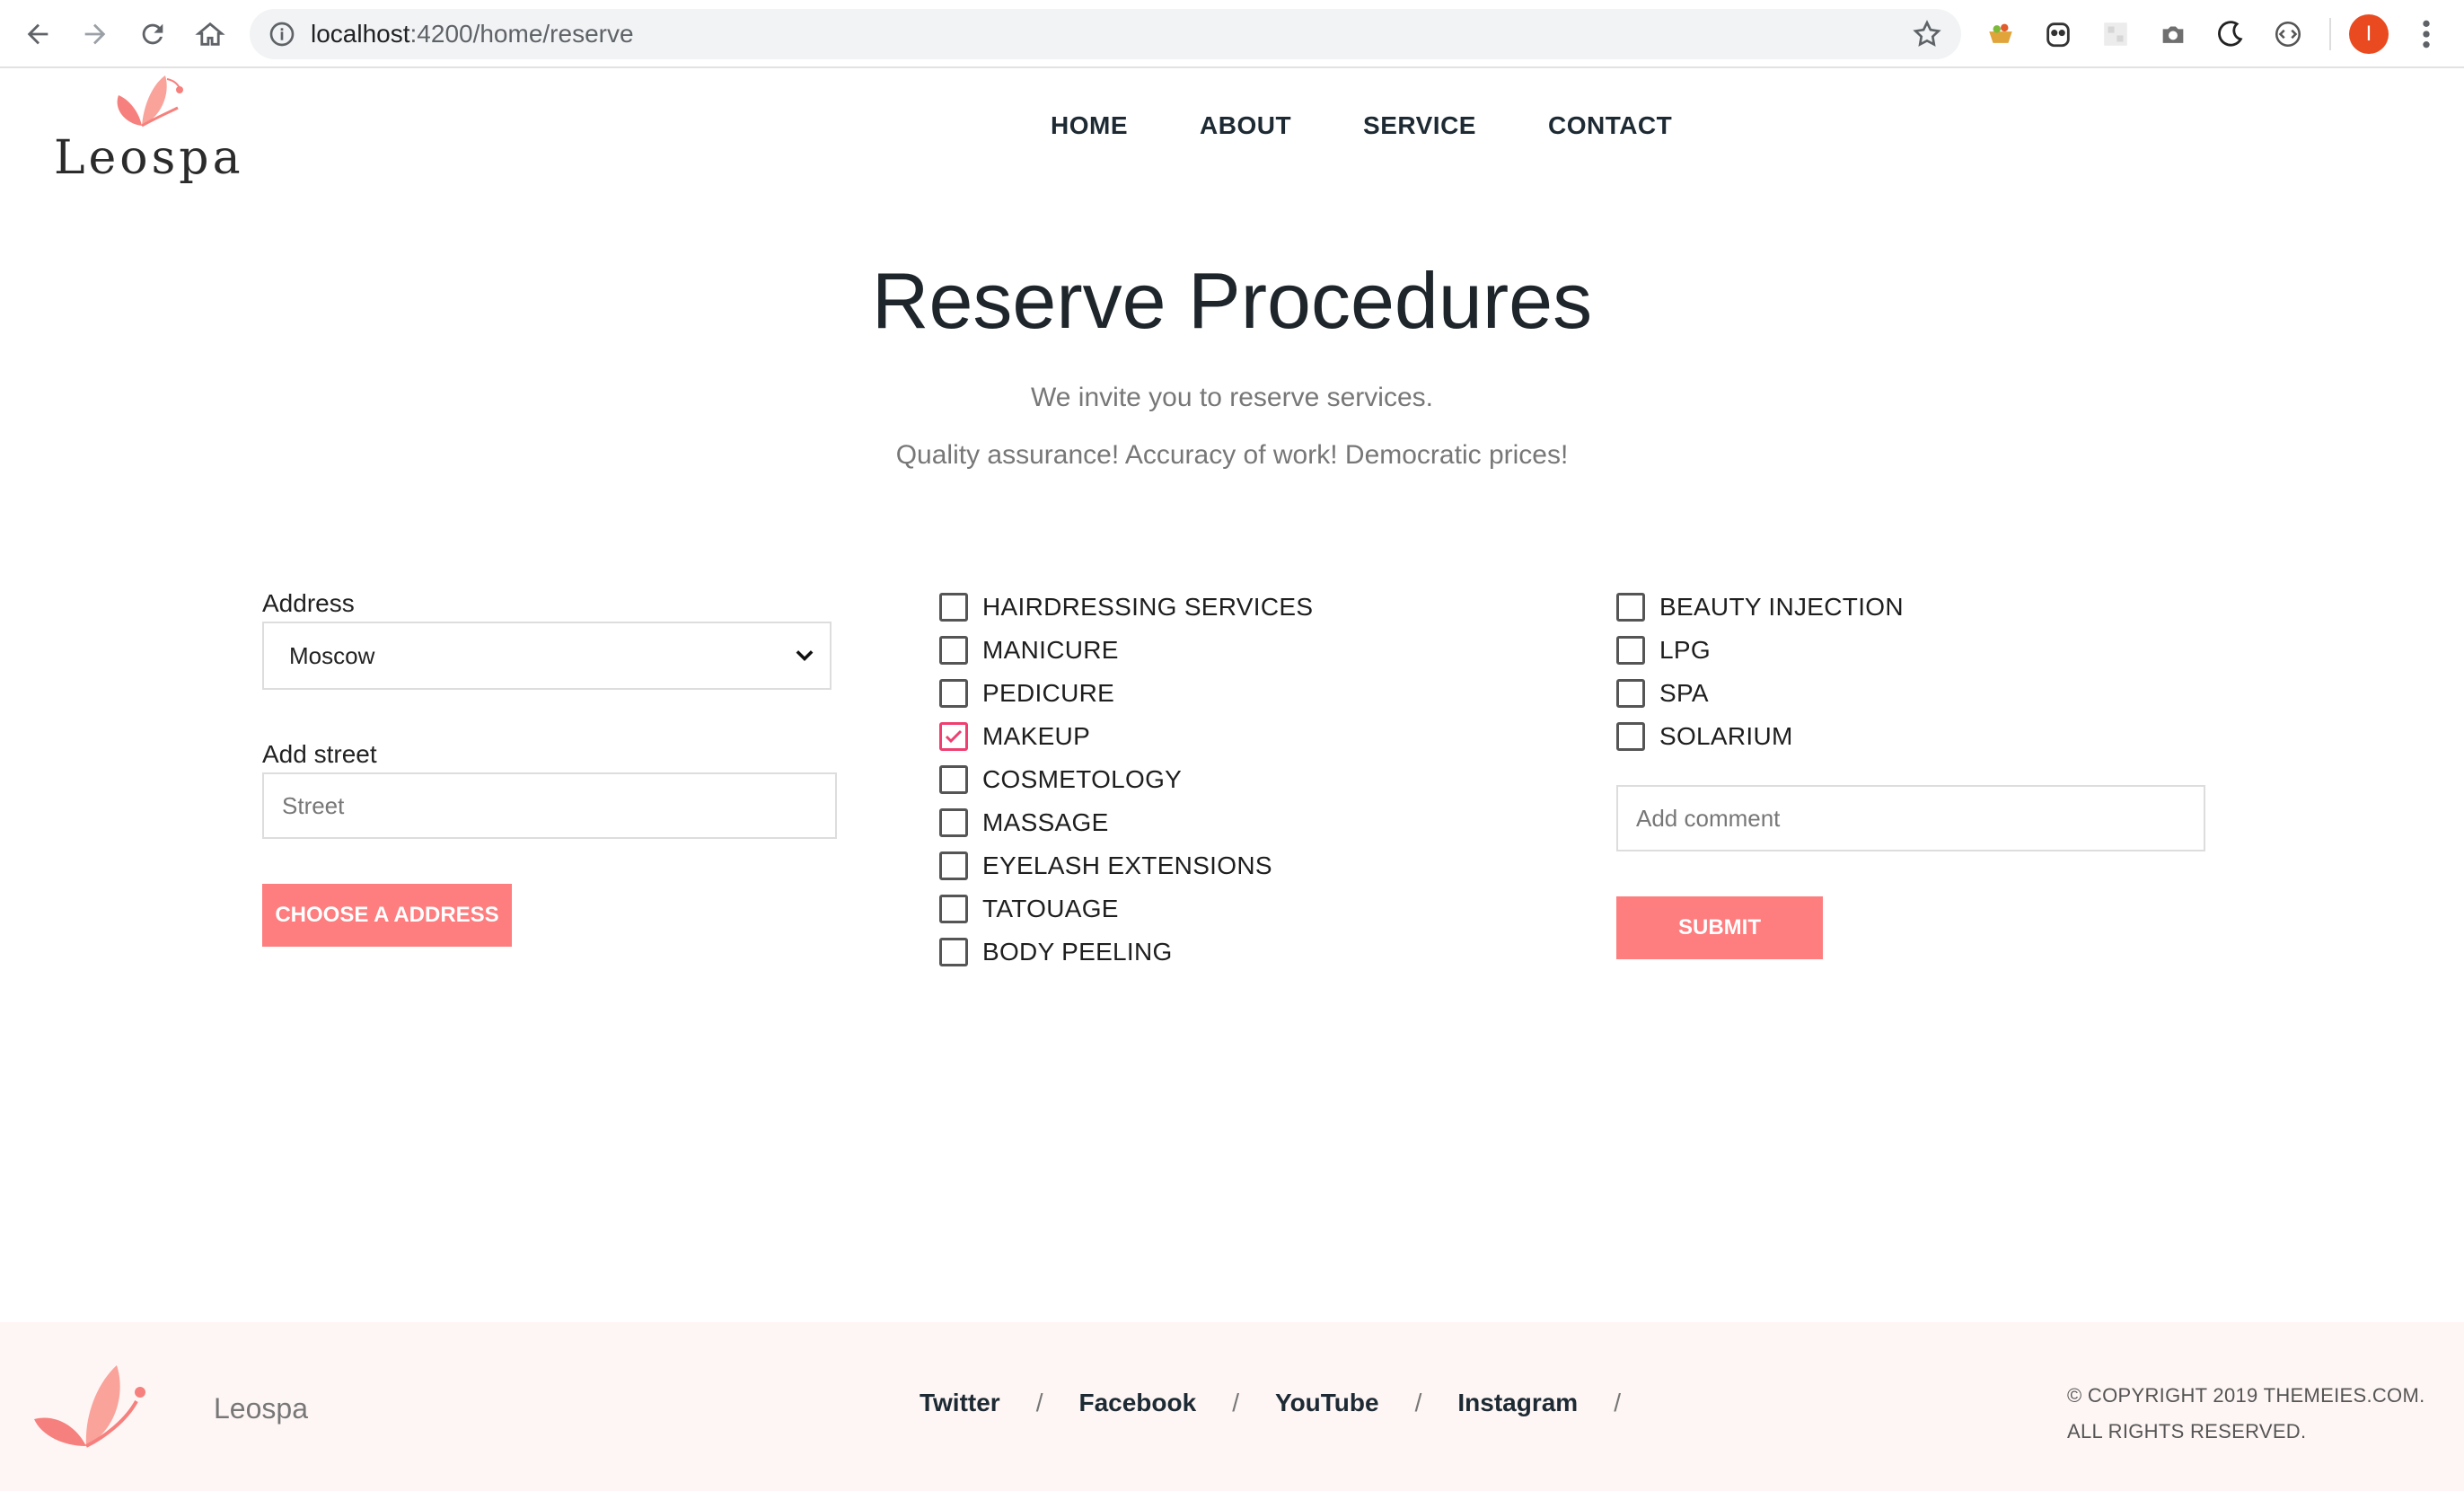  What do you see at coordinates (1048, 693) in the screenshot?
I see `service-label: PEDICURE` at bounding box center [1048, 693].